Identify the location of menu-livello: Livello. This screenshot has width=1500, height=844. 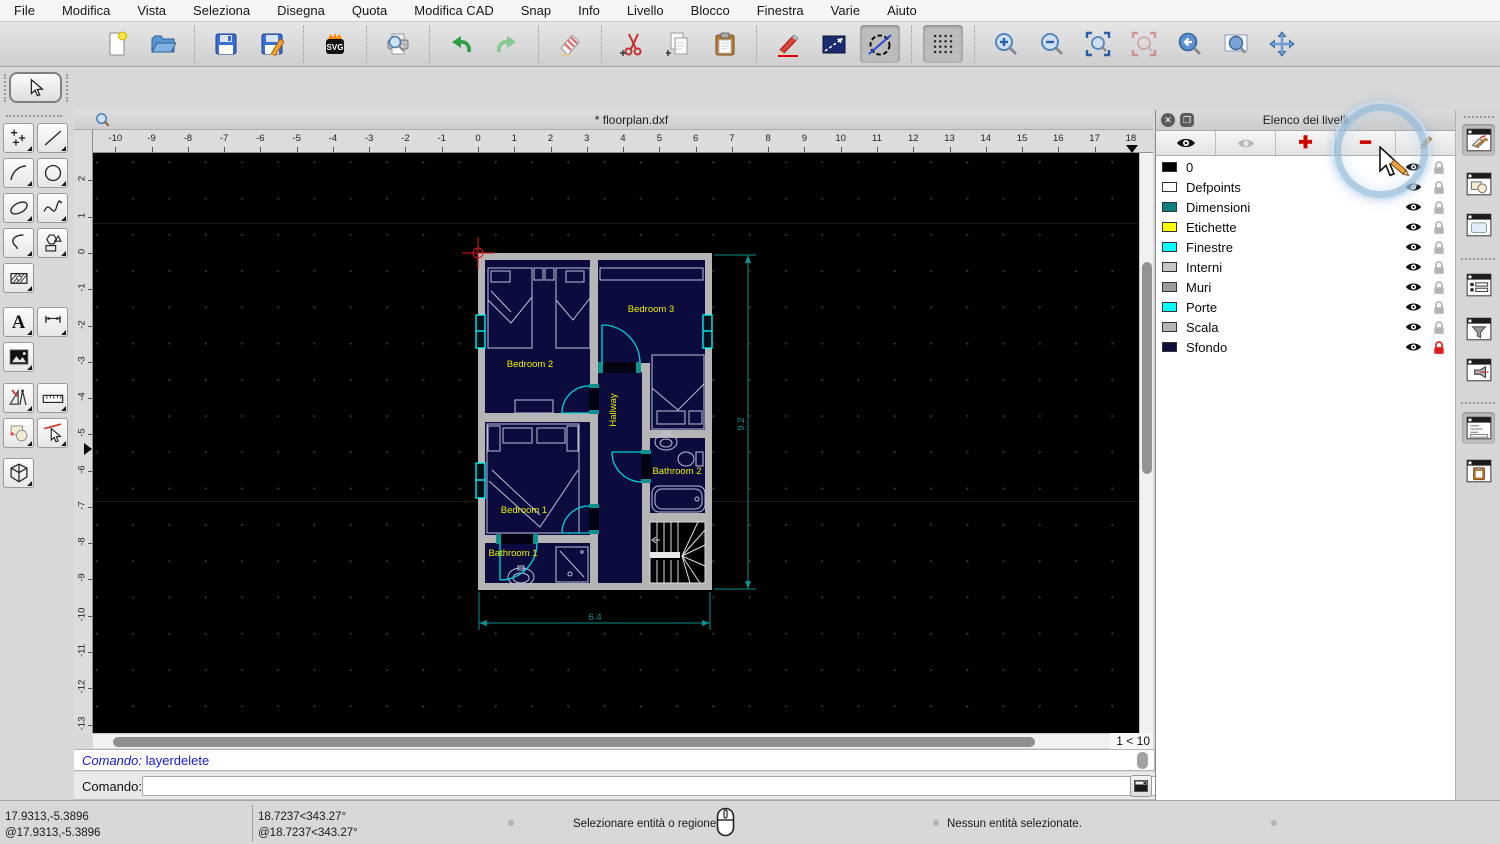
(645, 10).